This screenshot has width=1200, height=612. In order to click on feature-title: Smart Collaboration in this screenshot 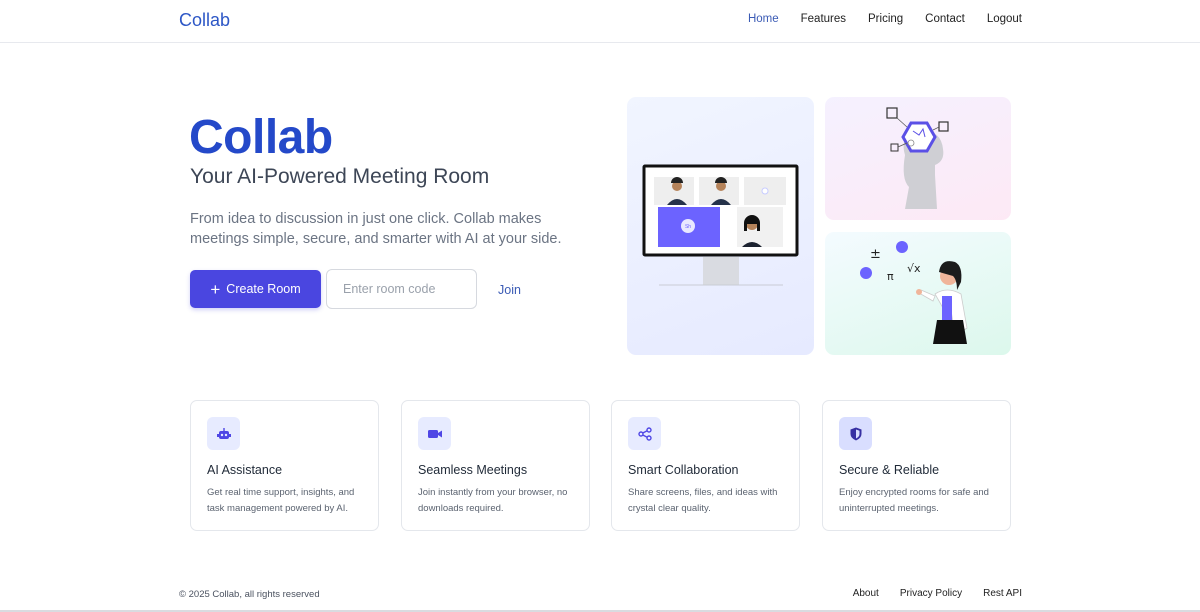, I will do `click(683, 470)`.